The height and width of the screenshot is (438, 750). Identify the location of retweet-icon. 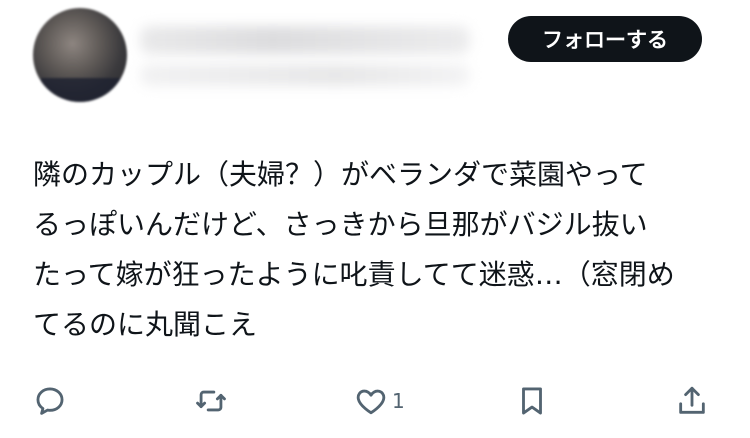
(211, 401).